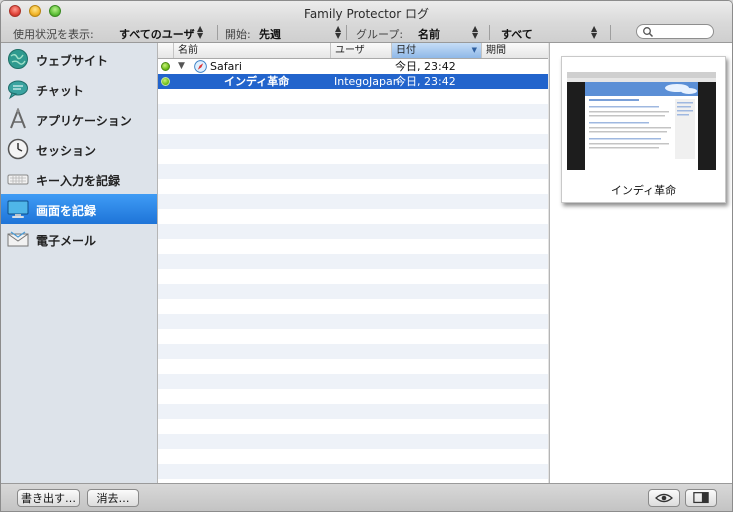 The height and width of the screenshot is (512, 733). I want to click on column-header-status, so click(166, 50).